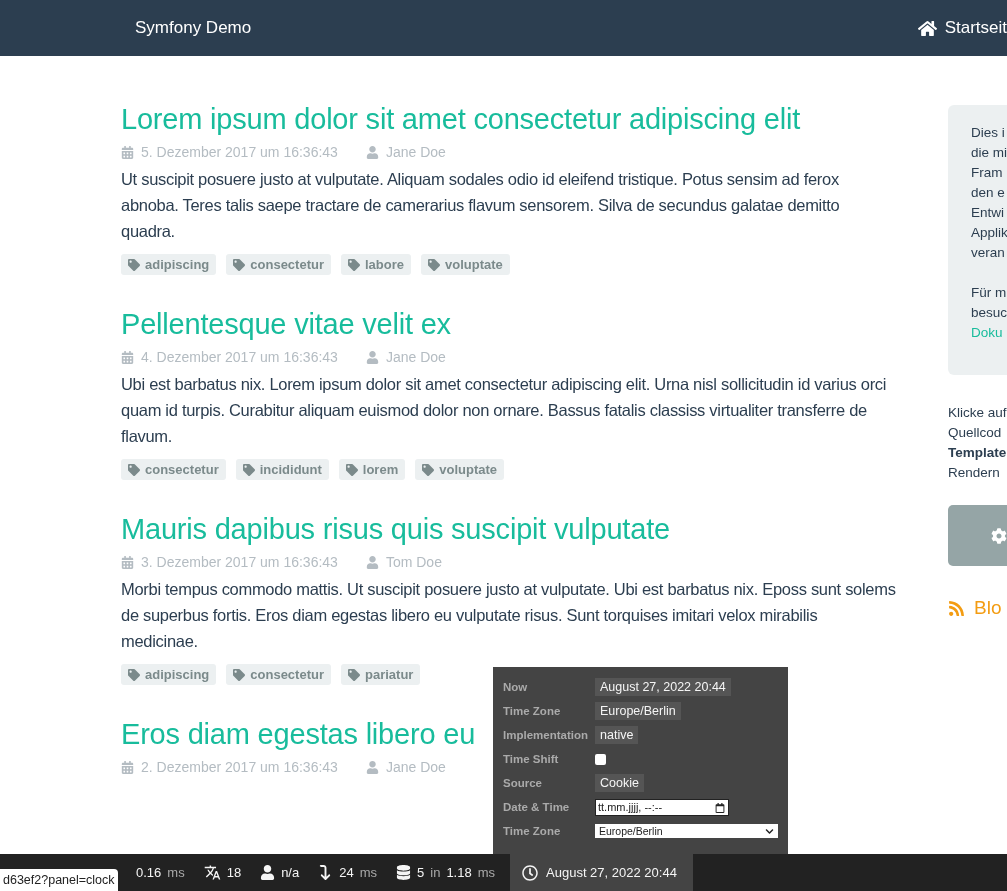  I want to click on brand-link: Symfony Demo, so click(193, 28).